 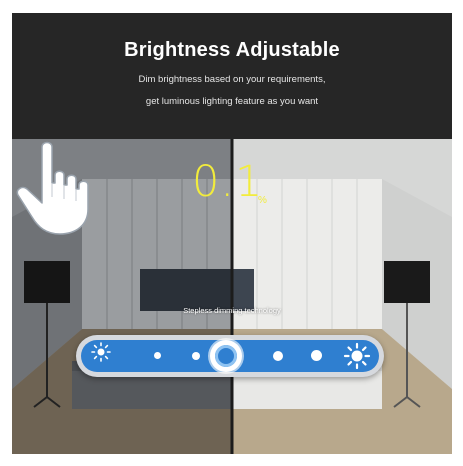 I want to click on slider-track, so click(x=230, y=356).